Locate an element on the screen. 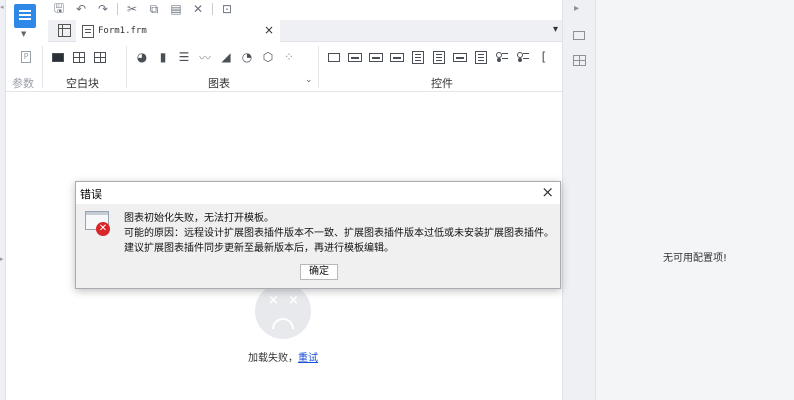  expand-left-icon: ▸ is located at coordinates (2, 259).